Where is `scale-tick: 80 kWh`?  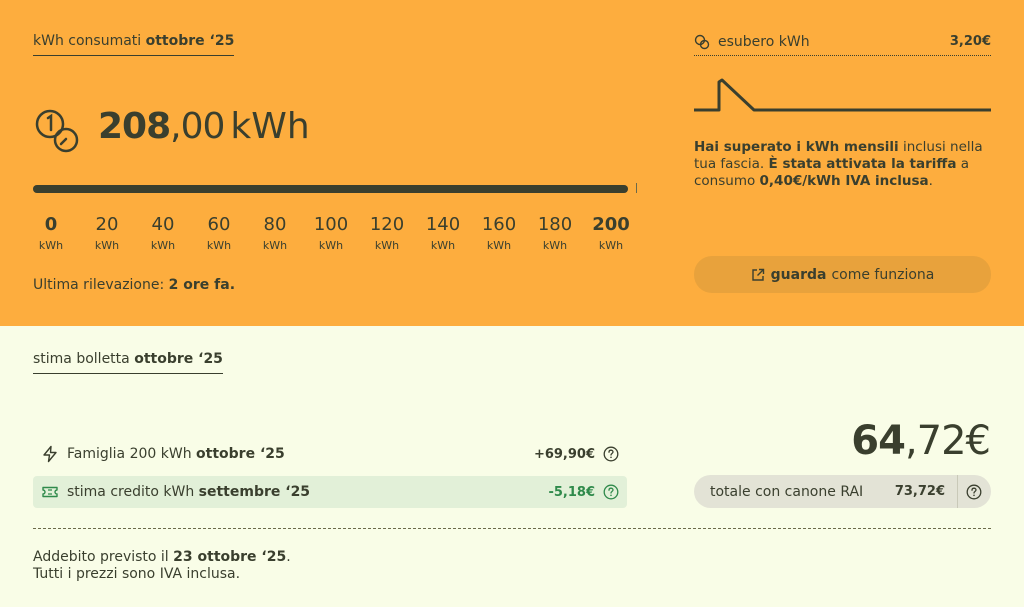
scale-tick: 80 kWh is located at coordinates (275, 233).